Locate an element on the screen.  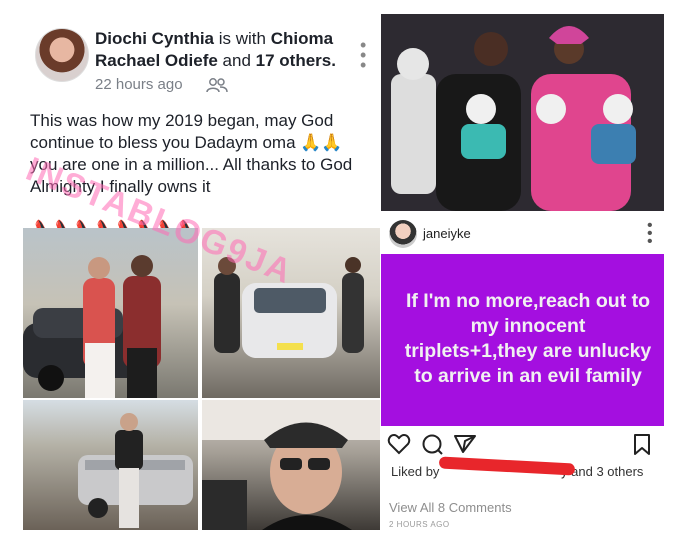
share-icon is located at coordinates (465, 444).